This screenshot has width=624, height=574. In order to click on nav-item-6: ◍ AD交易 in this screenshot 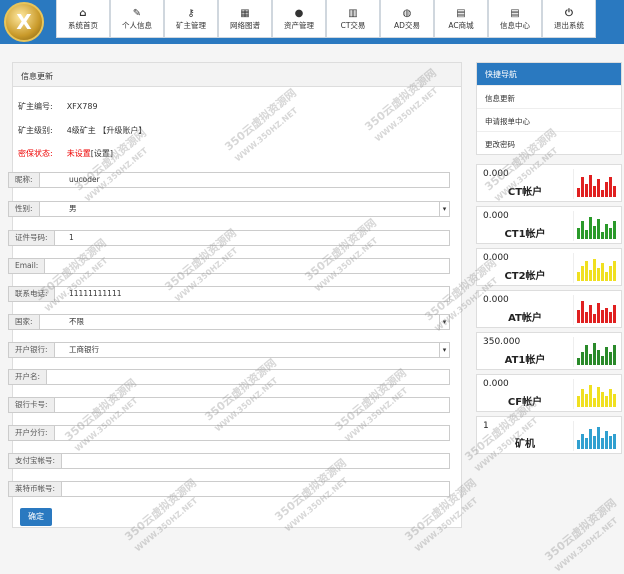, I will do `click(407, 19)`.